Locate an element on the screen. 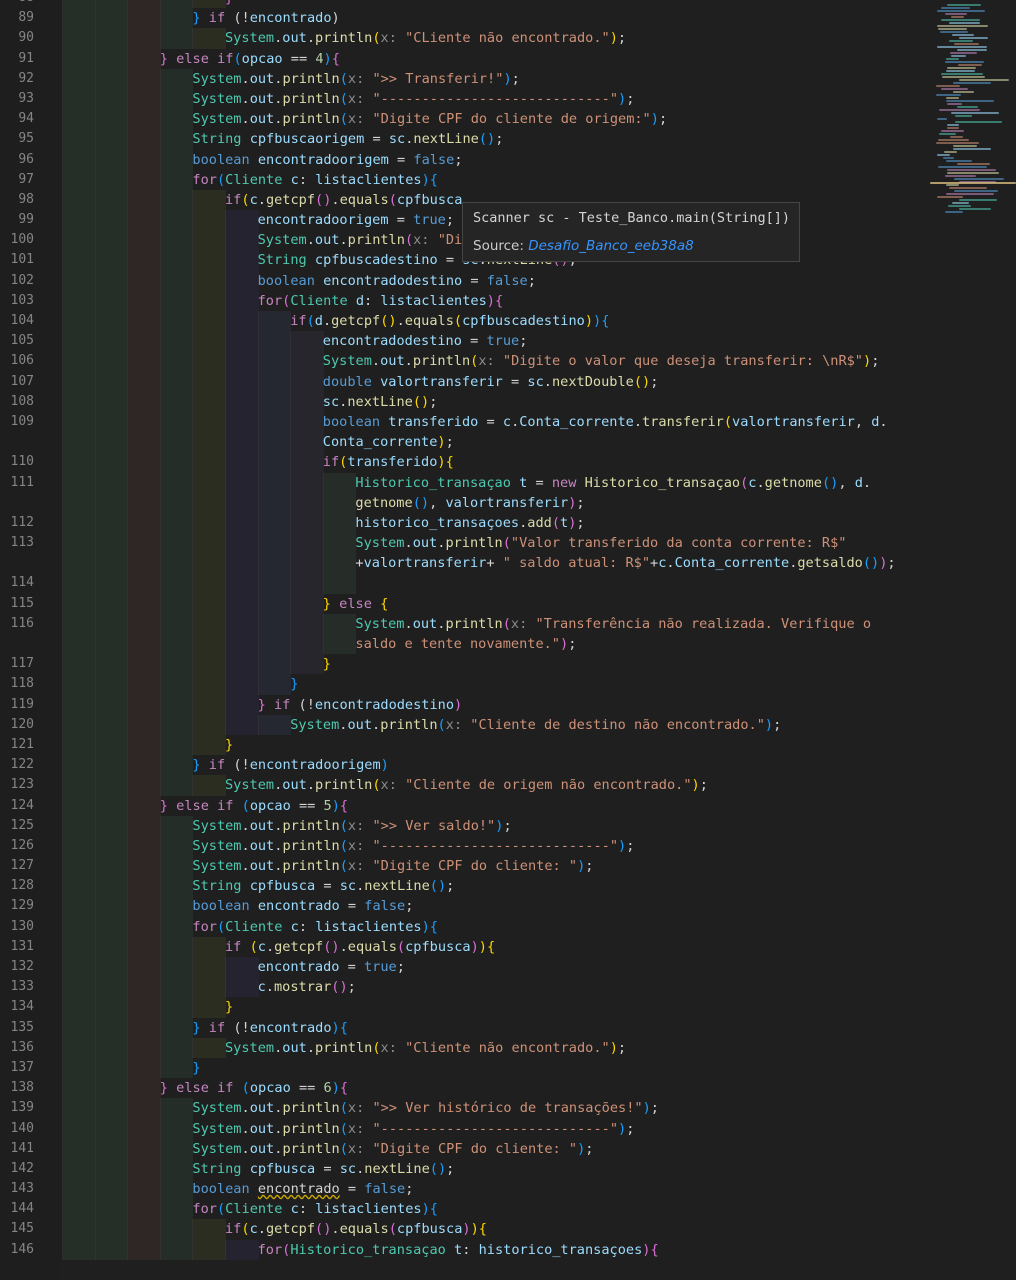 This screenshot has height=1280, width=1016. code-line: 96 boolean encontradoorigem = false; is located at coordinates (508, 159).